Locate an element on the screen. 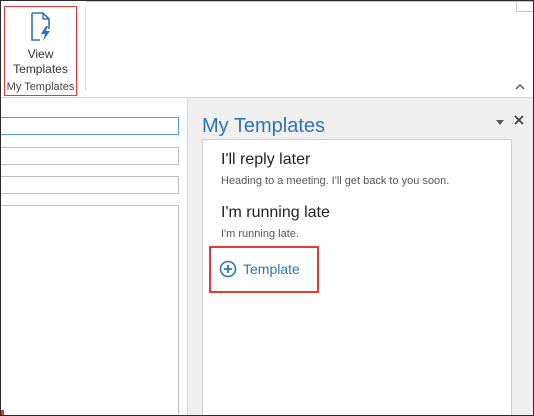 The width and height of the screenshot is (534, 416). plus-circle-icon is located at coordinates (228, 269).